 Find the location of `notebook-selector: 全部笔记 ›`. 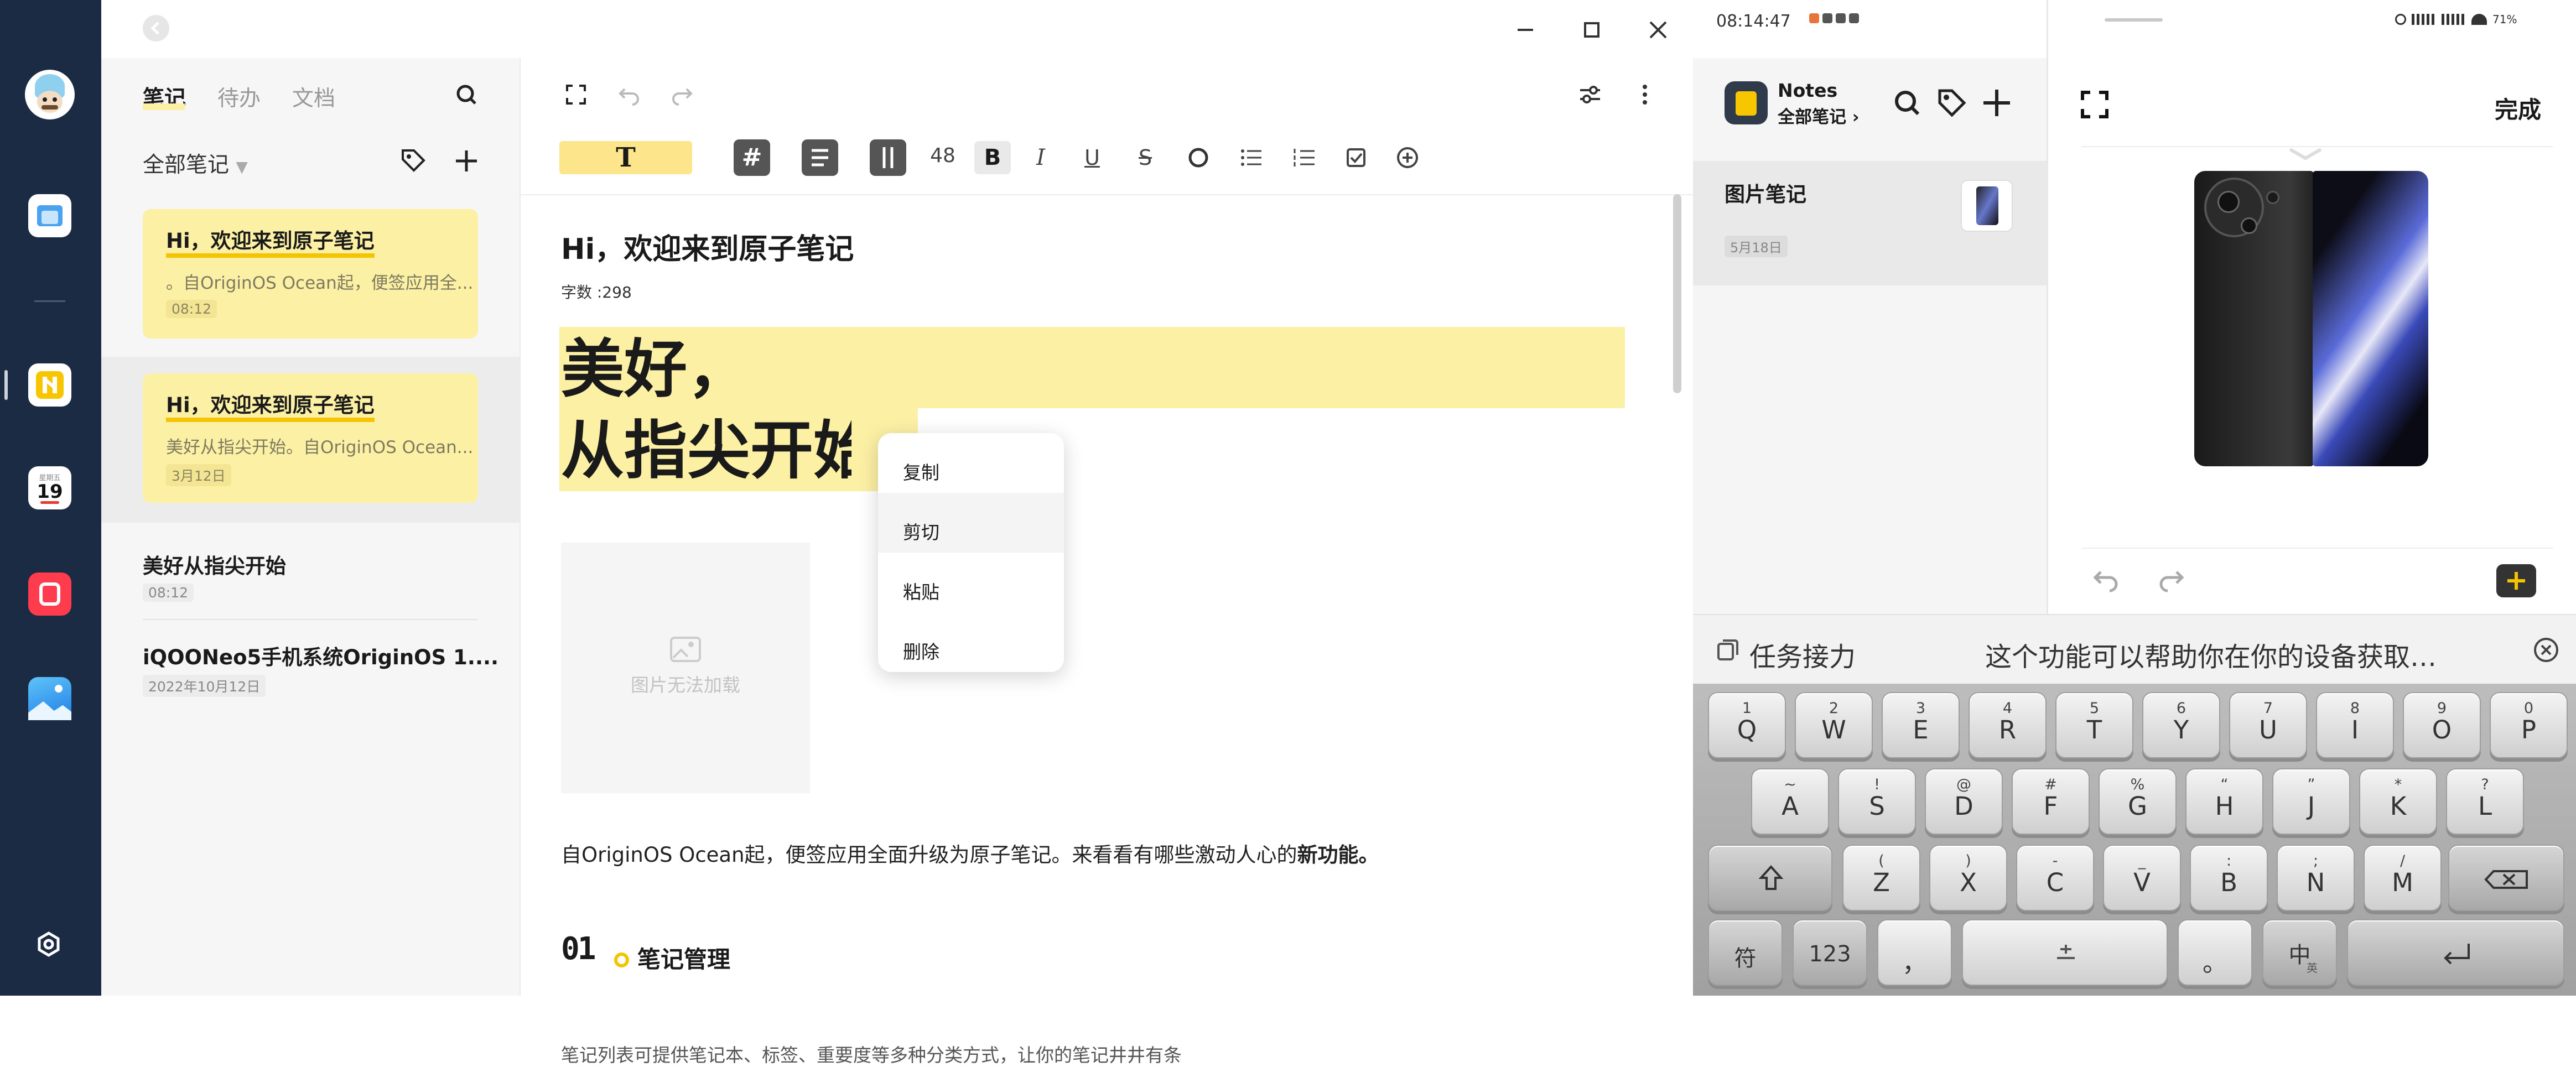

notebook-selector: 全部笔记 › is located at coordinates (1819, 115).